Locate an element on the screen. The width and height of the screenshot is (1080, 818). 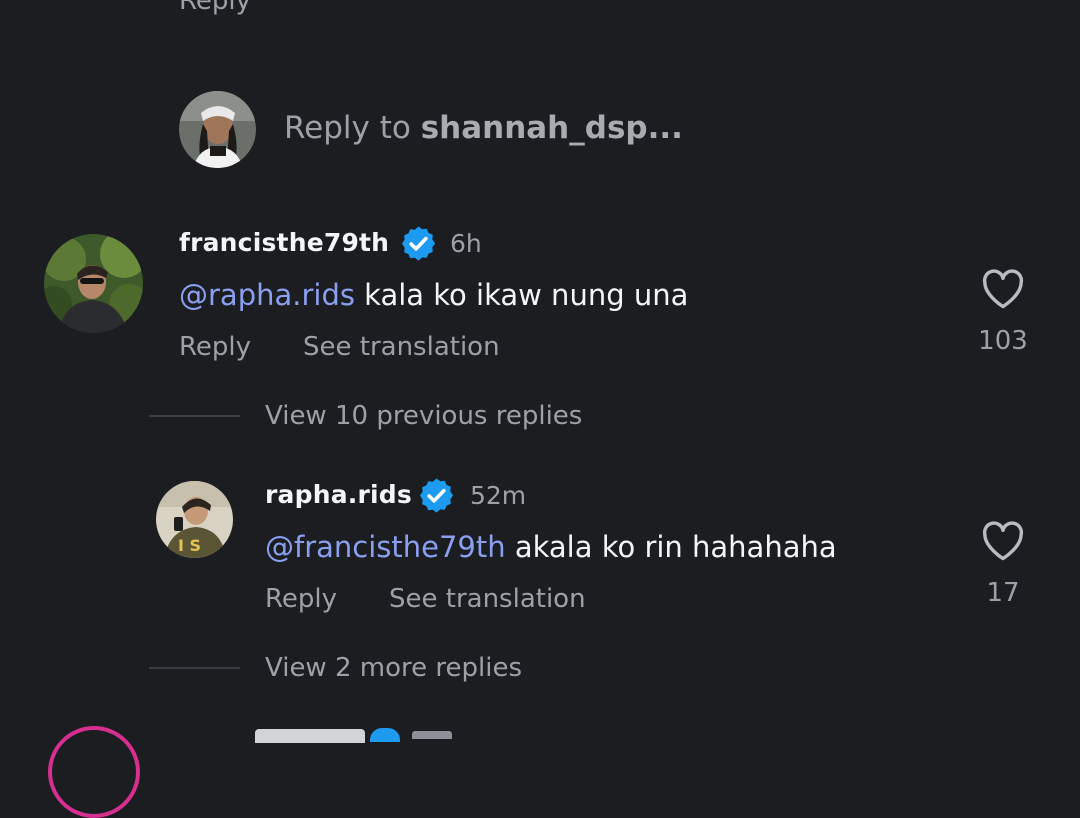
reply-prompt-prefix: Reply to is located at coordinates (352, 128).